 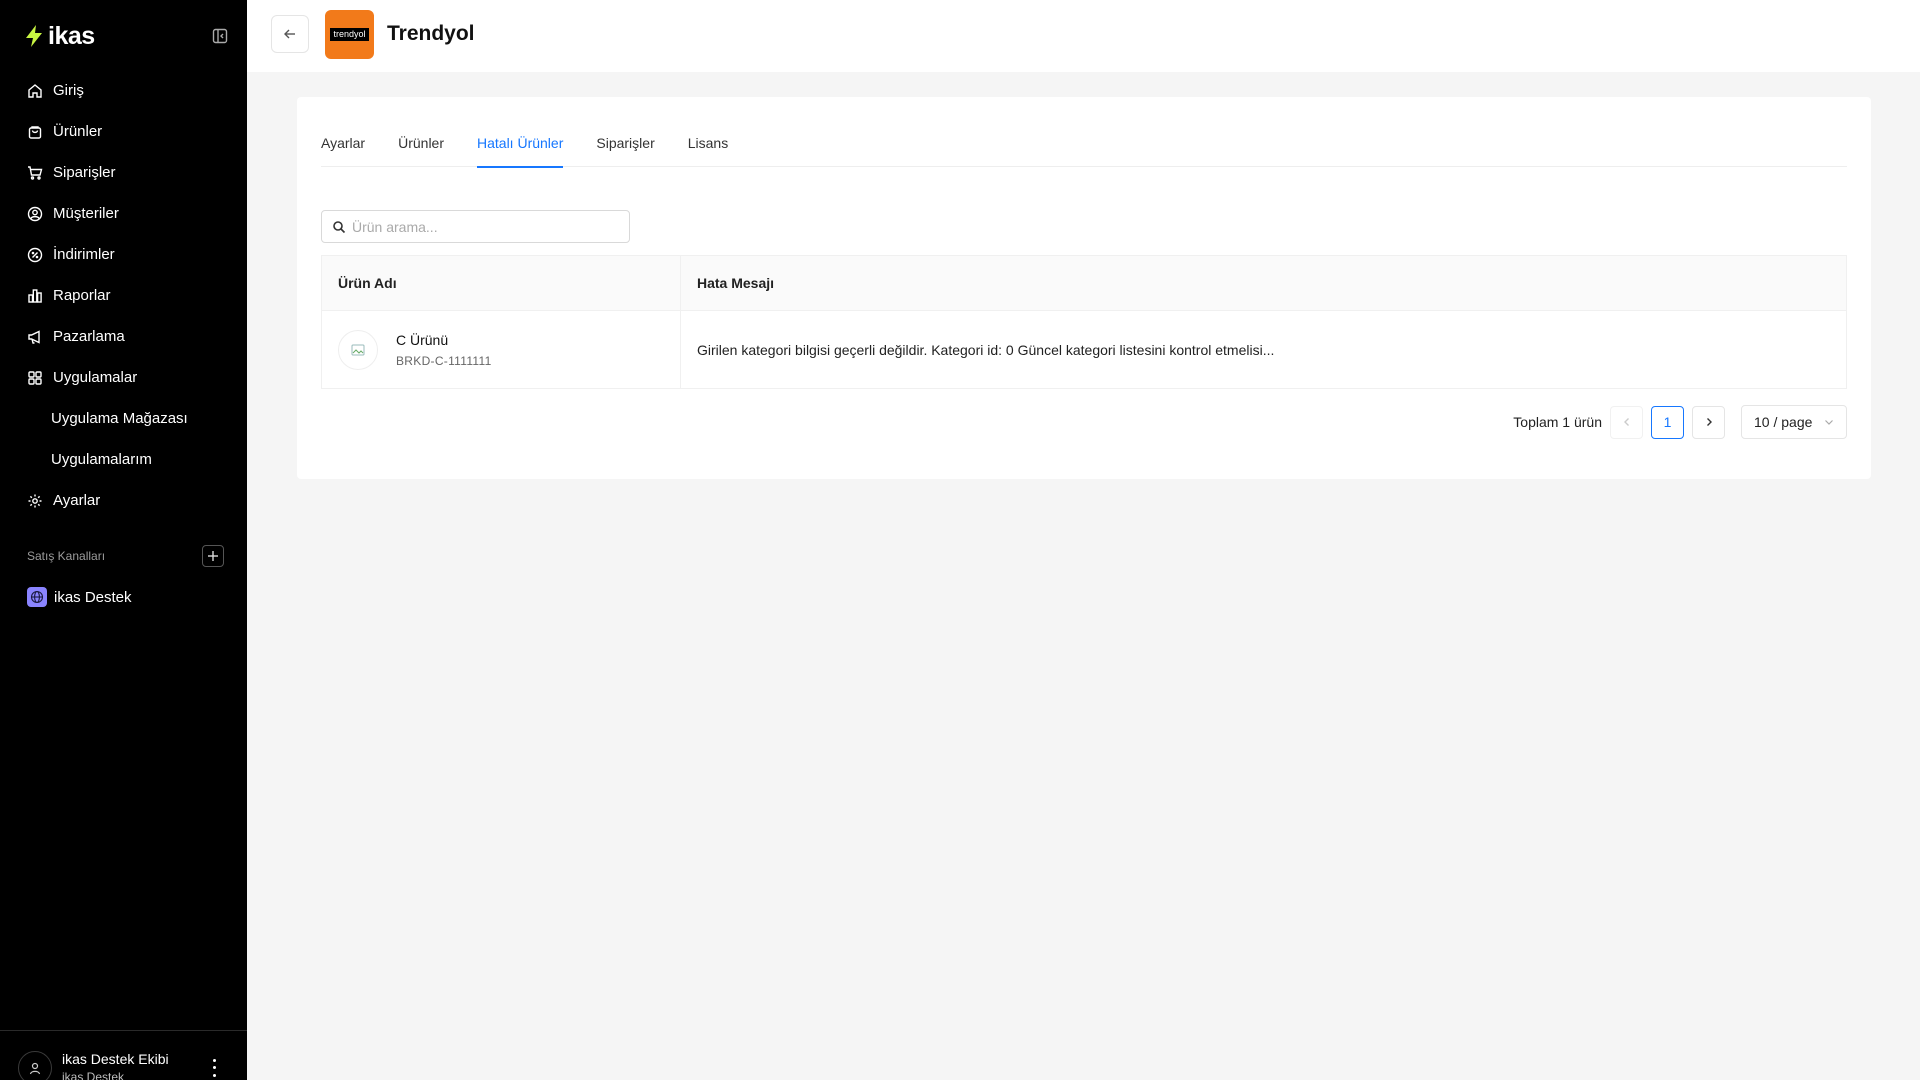 What do you see at coordinates (115, 1059) in the screenshot?
I see `user-name: ikas Destek Ekibi` at bounding box center [115, 1059].